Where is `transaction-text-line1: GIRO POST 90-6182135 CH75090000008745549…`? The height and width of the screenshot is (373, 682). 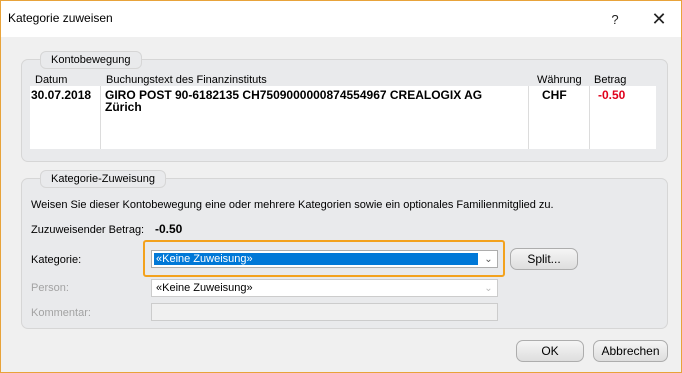
transaction-text-line1: GIRO POST 90-6182135 CH75090000008745549… is located at coordinates (294, 95).